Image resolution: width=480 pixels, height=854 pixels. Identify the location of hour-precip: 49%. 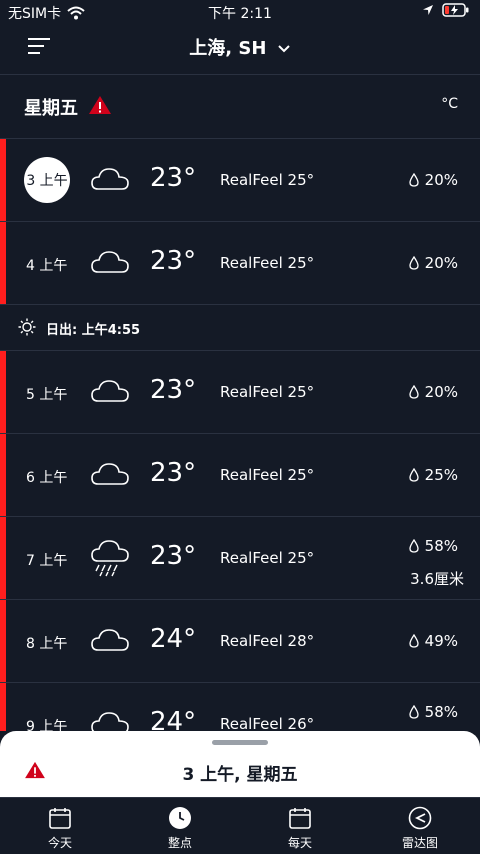
(441, 641).